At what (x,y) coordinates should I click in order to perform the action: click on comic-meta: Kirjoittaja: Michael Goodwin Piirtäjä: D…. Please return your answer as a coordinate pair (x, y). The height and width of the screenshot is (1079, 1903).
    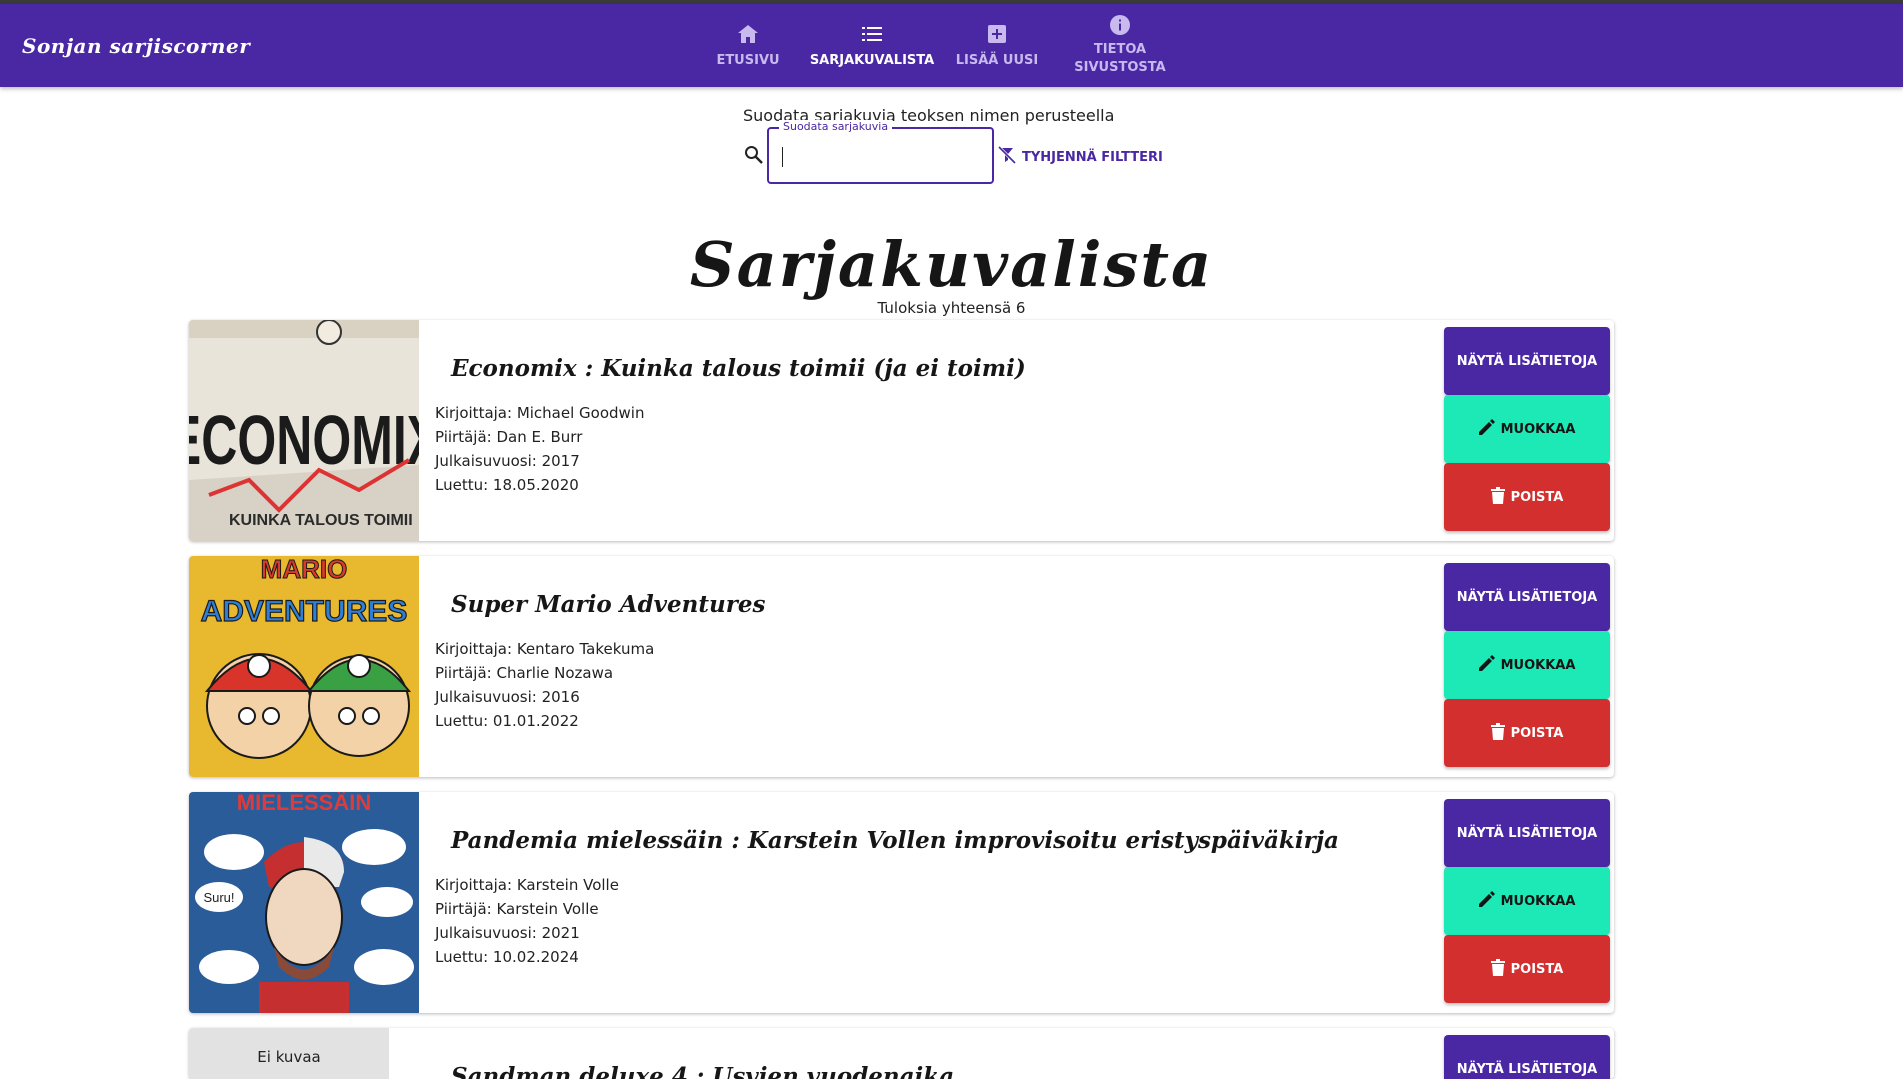
    Looking at the image, I should click on (539, 449).